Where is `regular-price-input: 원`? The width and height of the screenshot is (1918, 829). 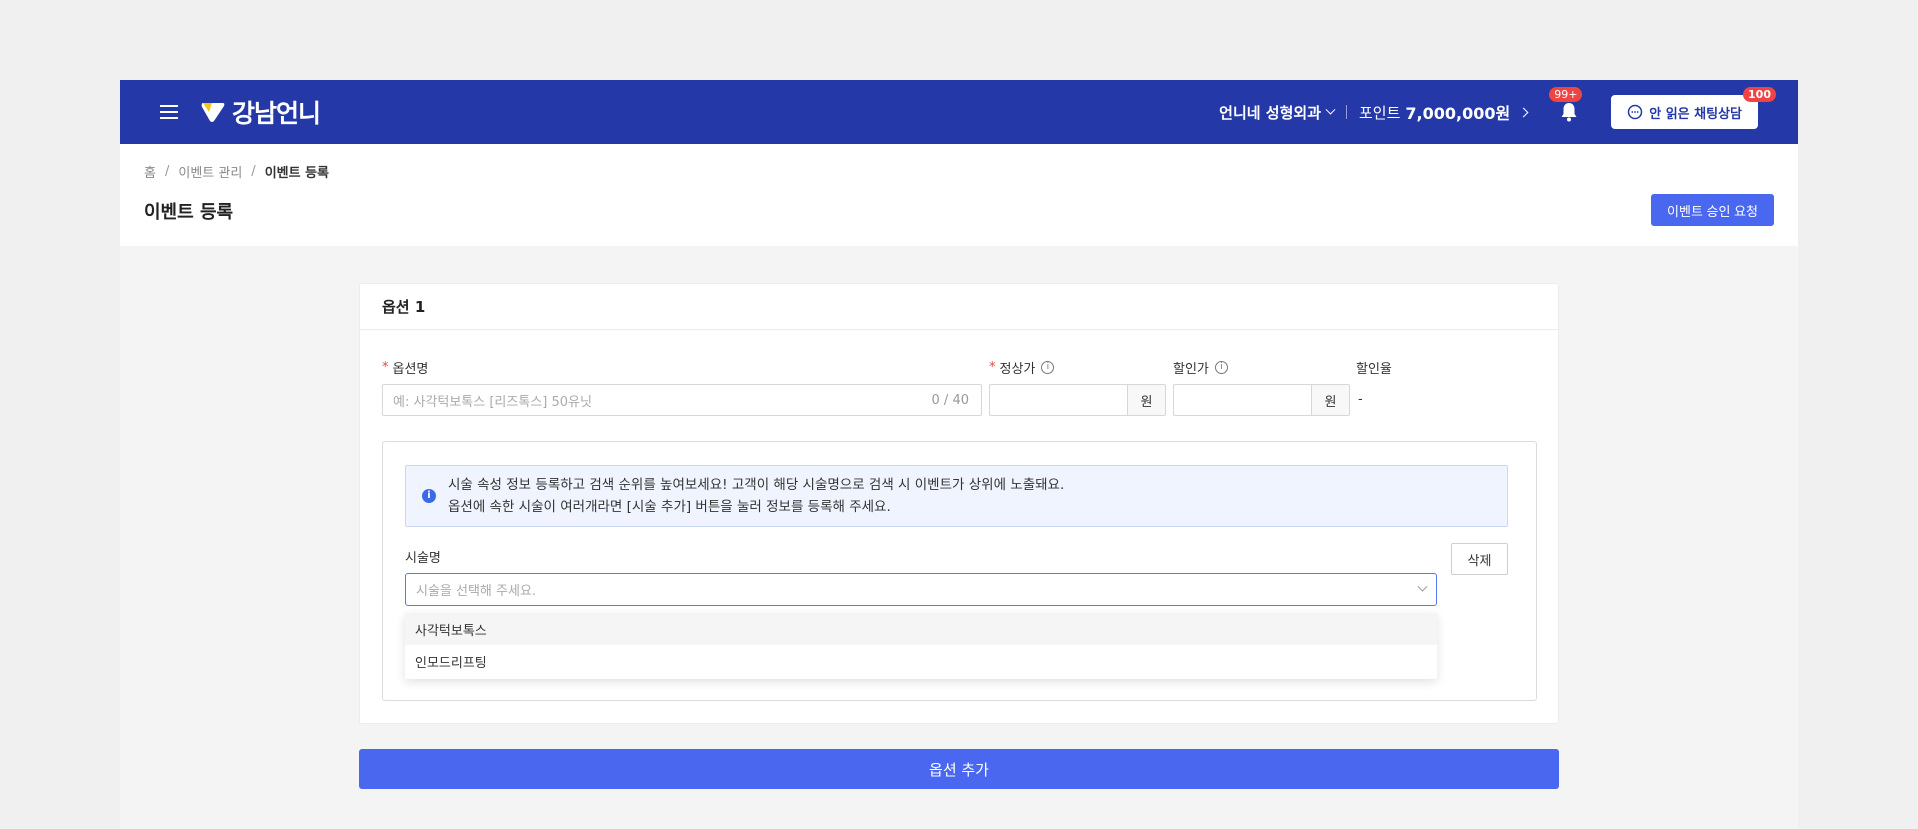
regular-price-input: 원 is located at coordinates (1077, 400).